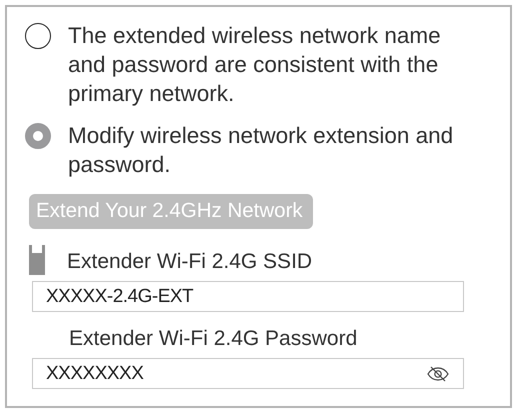  What do you see at coordinates (438, 374) in the screenshot?
I see `eye-off-icon` at bounding box center [438, 374].